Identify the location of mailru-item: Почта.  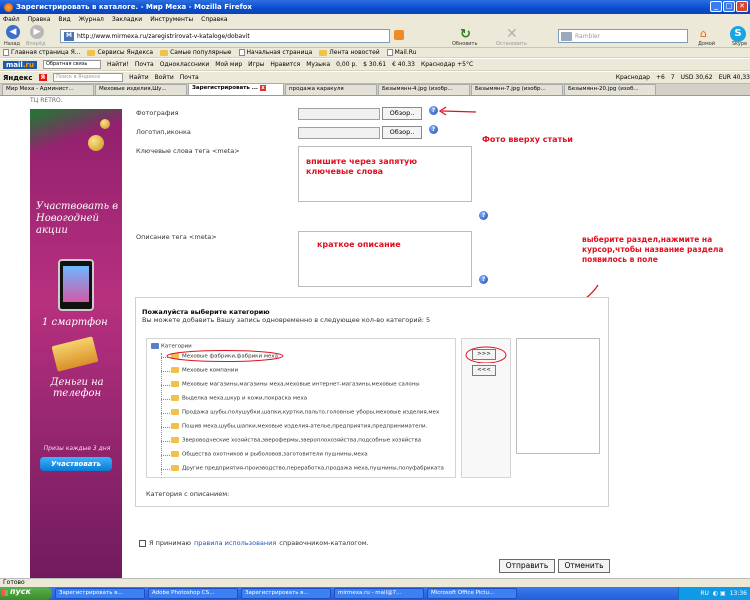
(144, 64).